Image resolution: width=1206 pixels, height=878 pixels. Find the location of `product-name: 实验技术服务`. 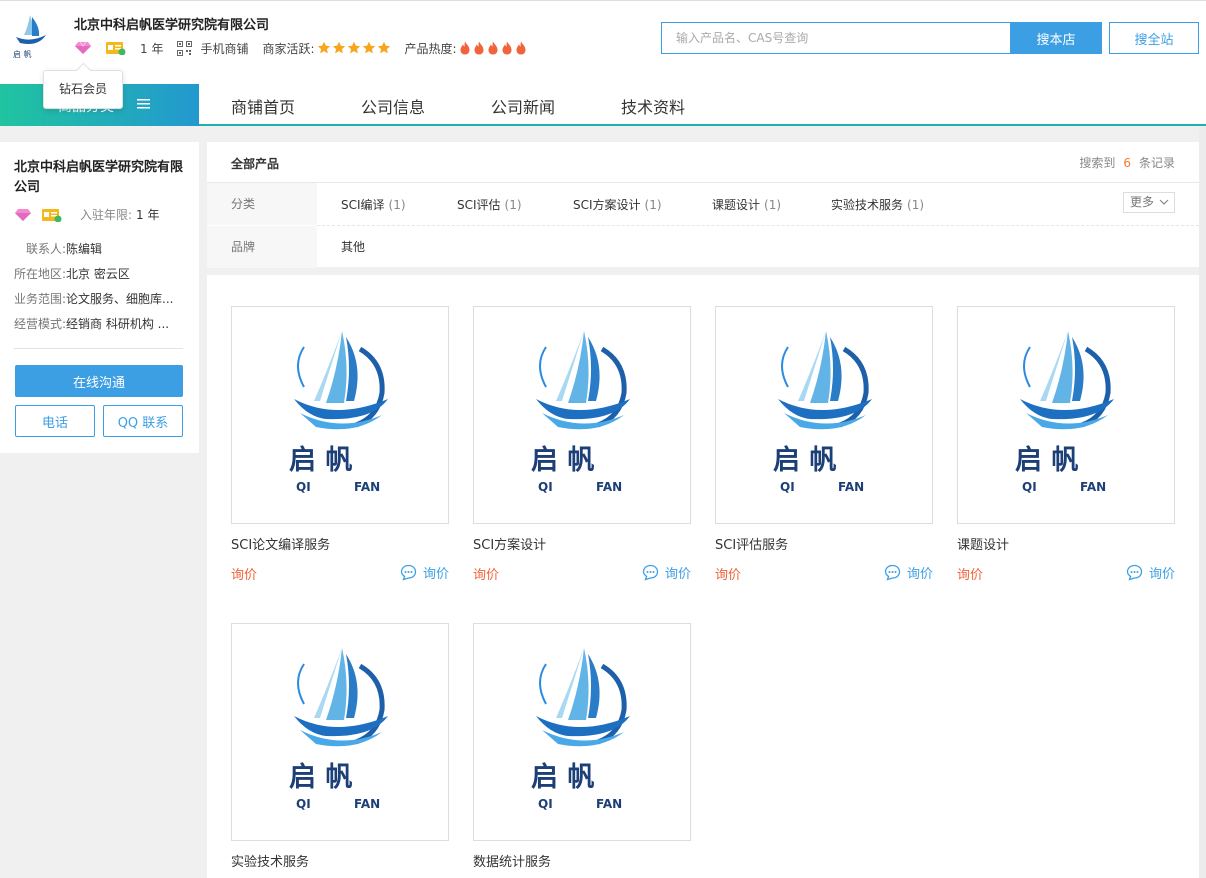

product-name: 实验技术服务 is located at coordinates (270, 860).